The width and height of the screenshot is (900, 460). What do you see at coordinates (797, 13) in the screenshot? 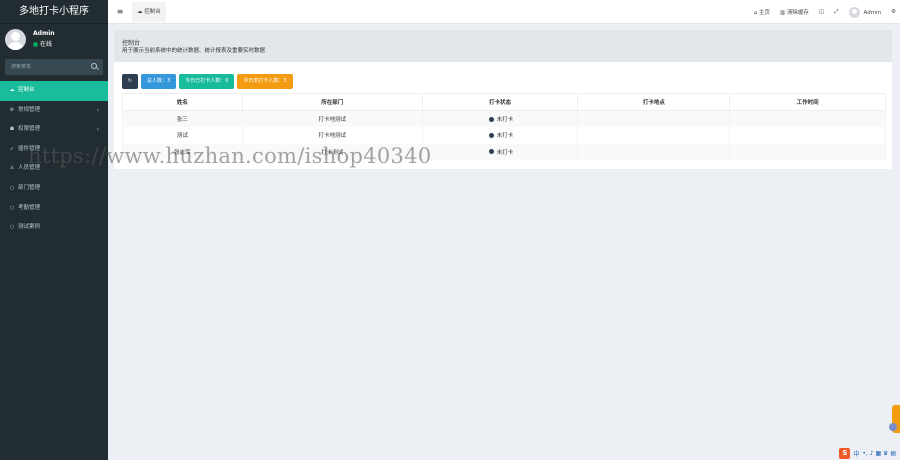
I see `clear-cache-label: 清除缓存` at bounding box center [797, 13].